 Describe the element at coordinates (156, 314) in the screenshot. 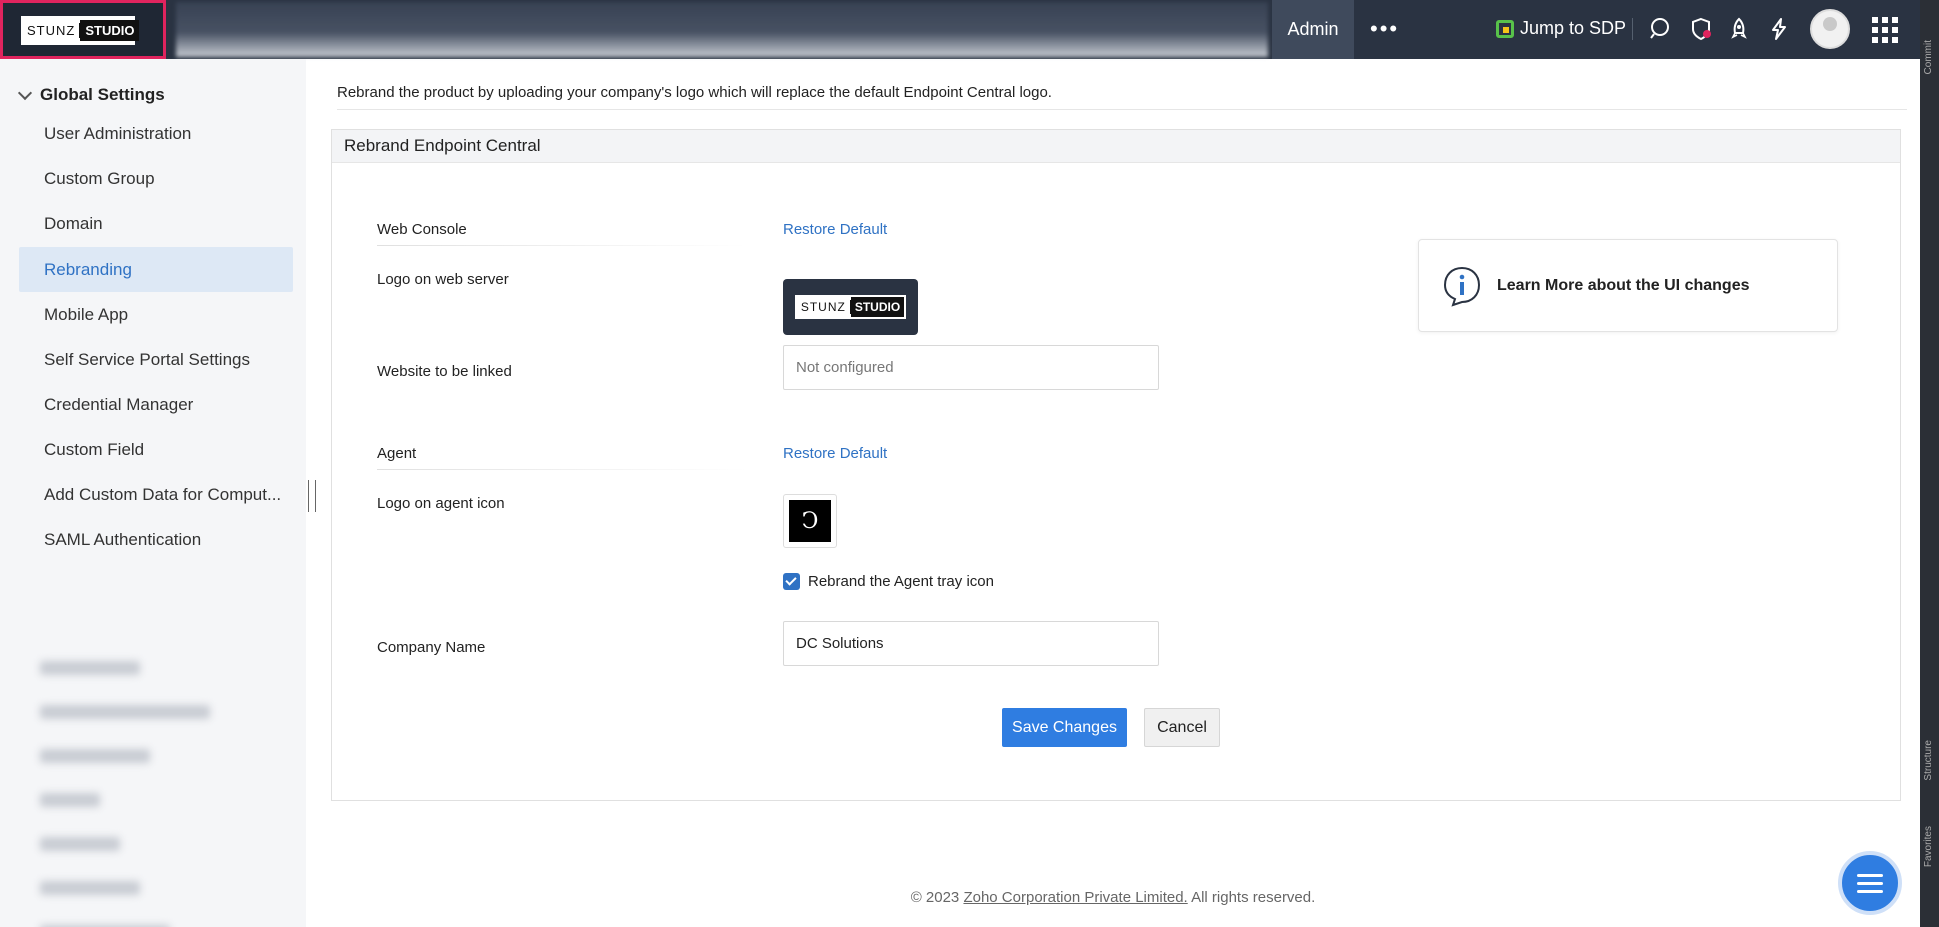

I see `sidebar-item-mobile-app: Mobile App` at that location.